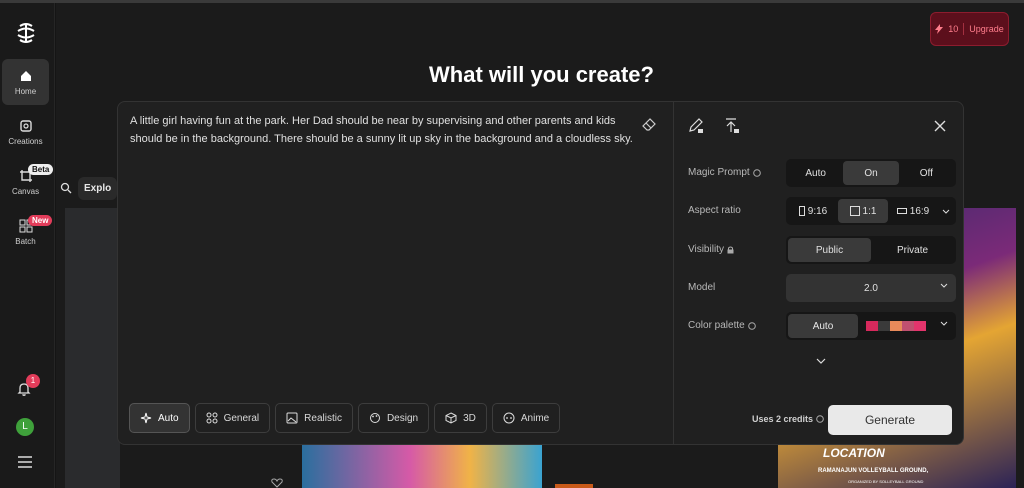  Describe the element at coordinates (854, 453) in the screenshot. I see `gallery-location-text: LOCATION` at that location.